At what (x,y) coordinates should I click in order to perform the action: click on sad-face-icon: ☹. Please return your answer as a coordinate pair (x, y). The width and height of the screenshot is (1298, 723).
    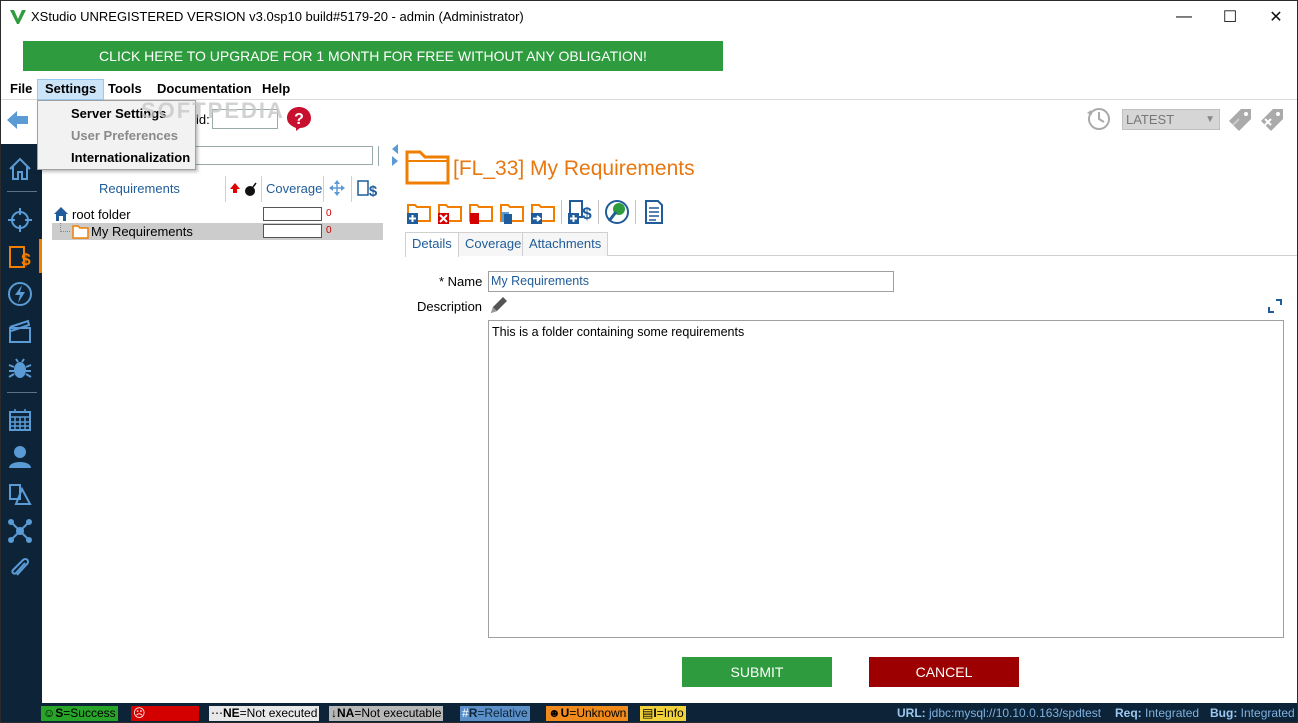
    Looking at the image, I should click on (139, 713).